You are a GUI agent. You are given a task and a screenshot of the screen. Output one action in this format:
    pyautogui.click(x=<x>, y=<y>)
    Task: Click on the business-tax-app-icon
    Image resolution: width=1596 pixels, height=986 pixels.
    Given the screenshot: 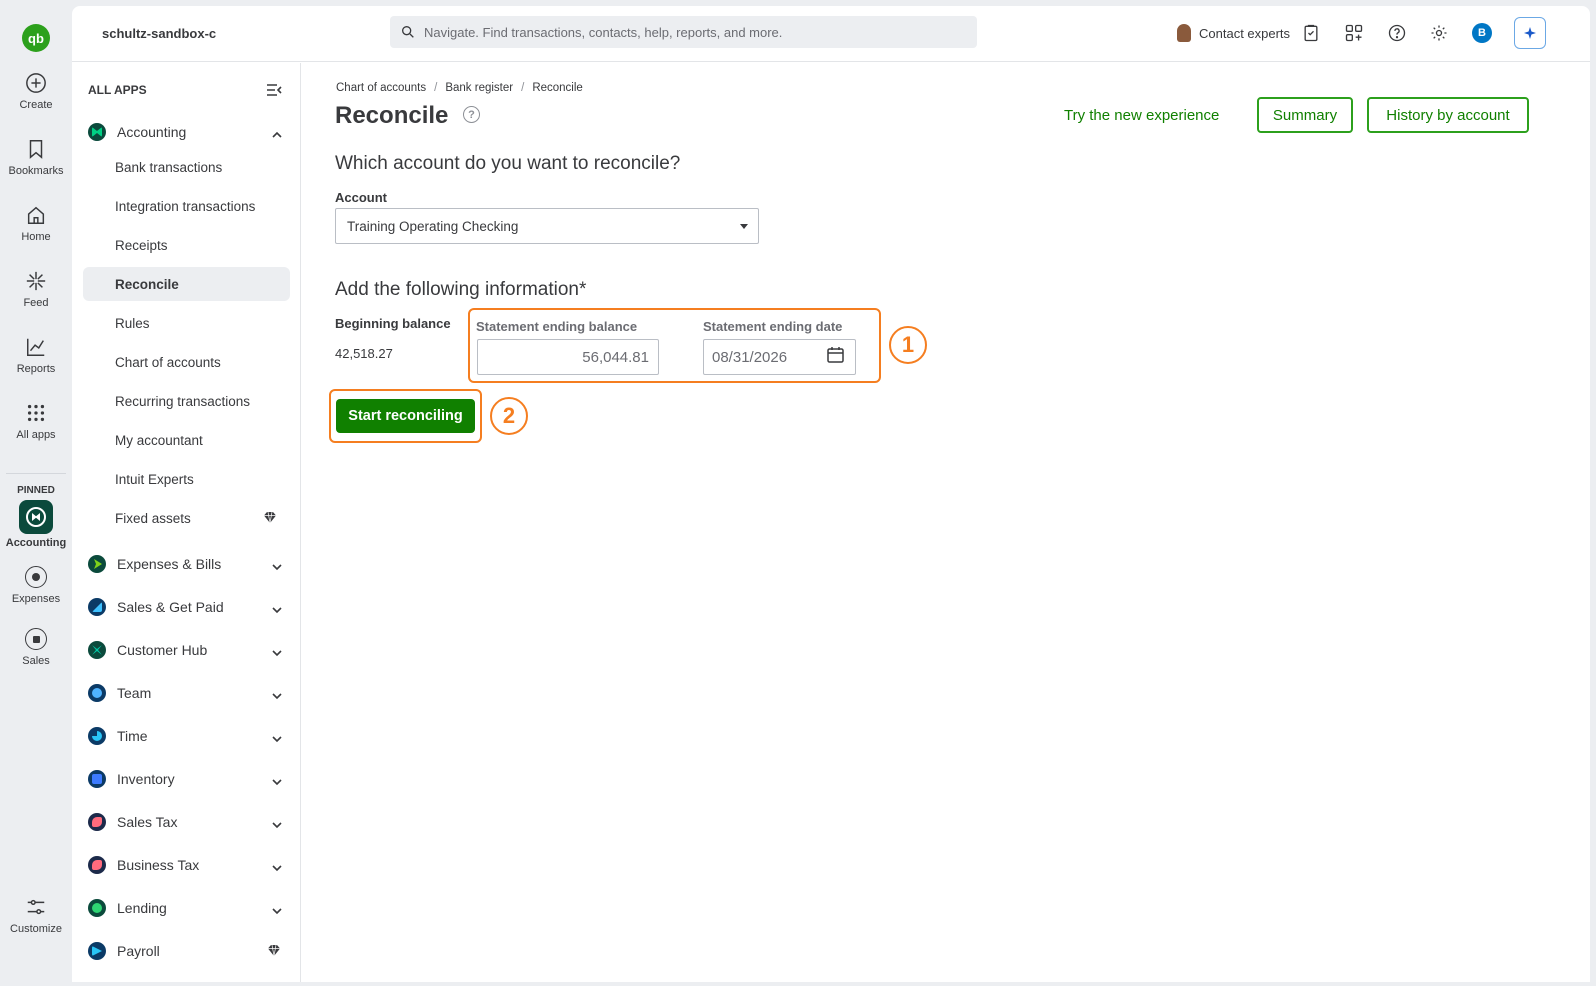 What is the action you would take?
    pyautogui.click(x=97, y=865)
    